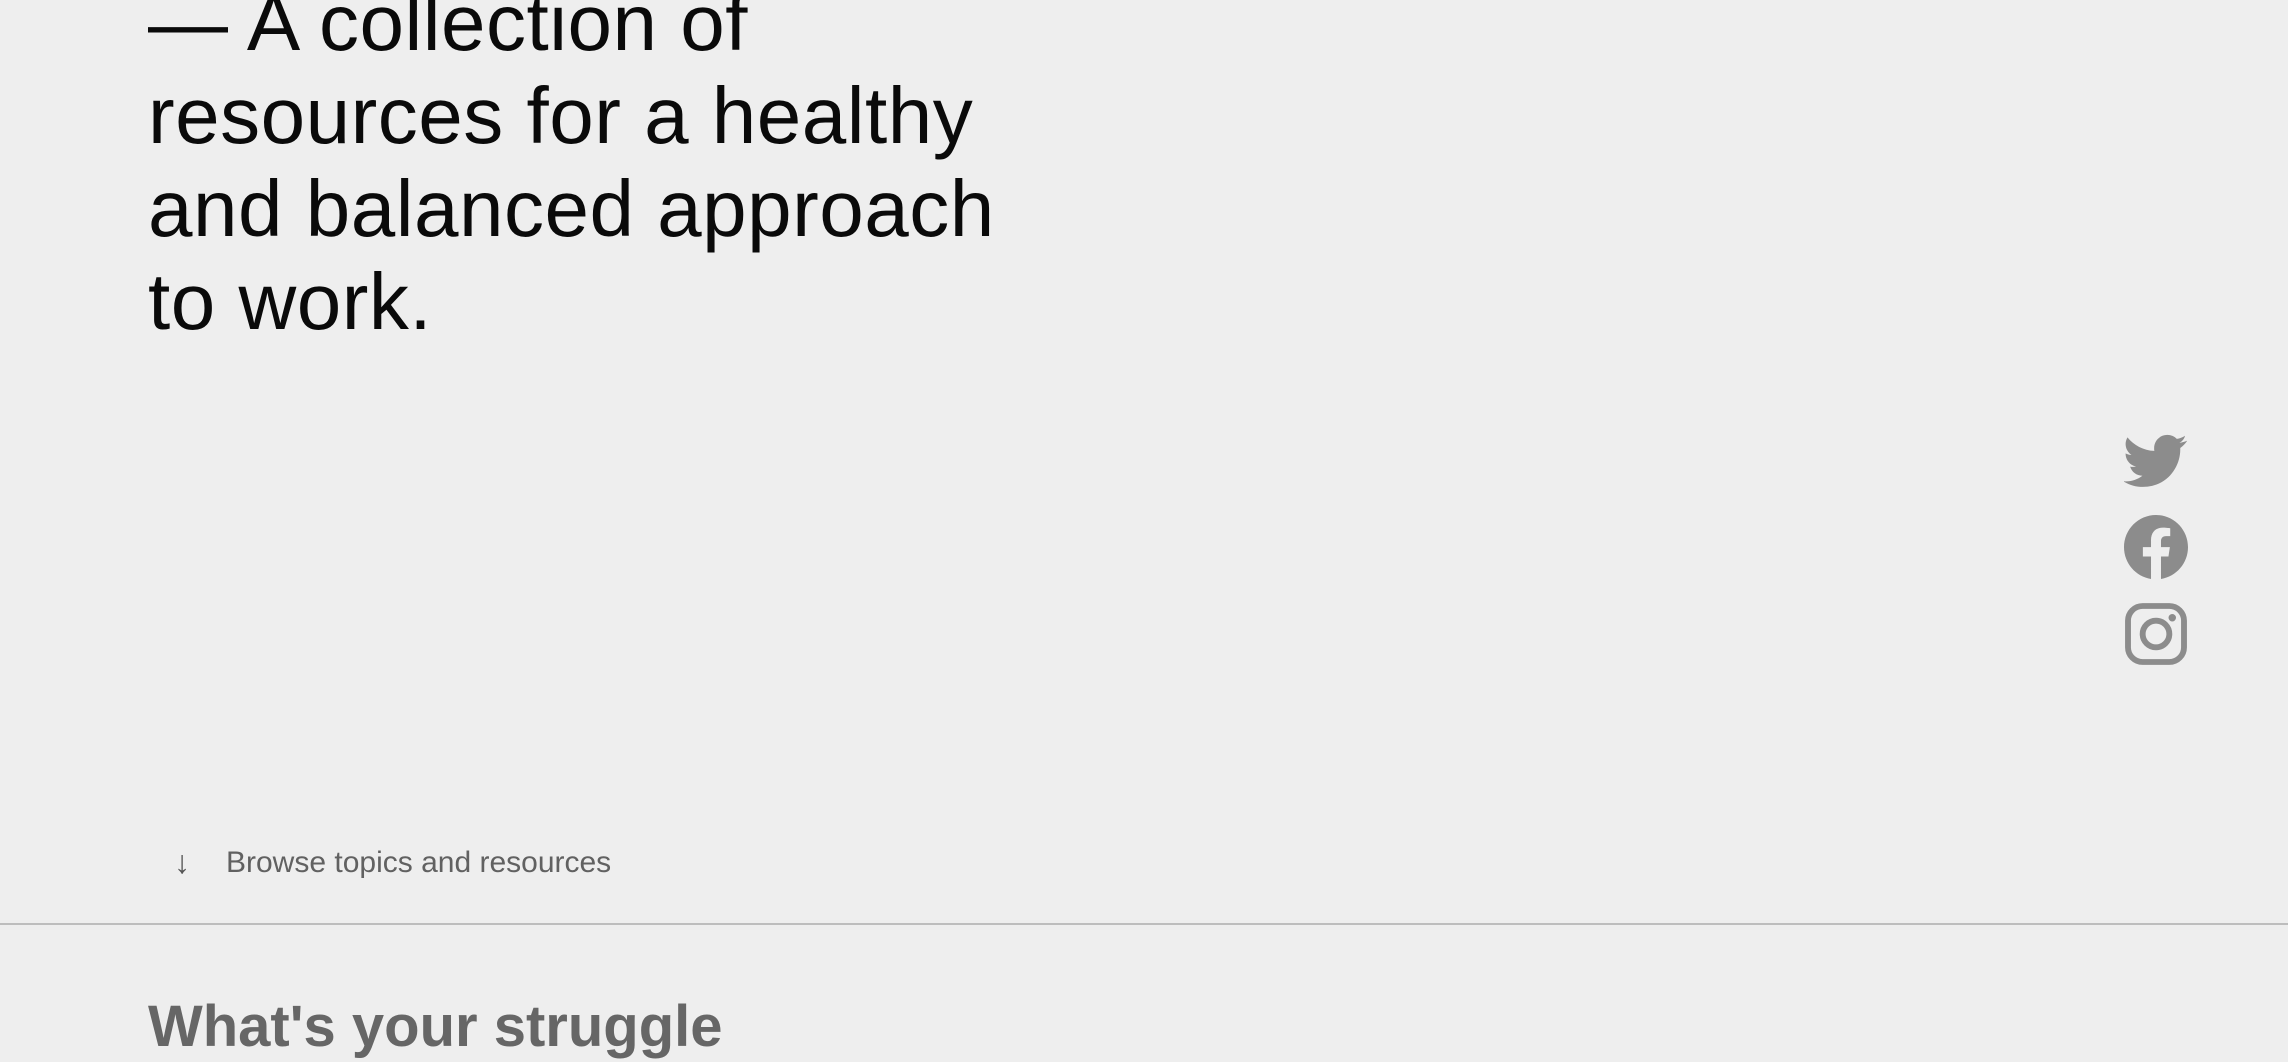 The width and height of the screenshot is (2288, 1062). Describe the element at coordinates (419, 862) in the screenshot. I see `browse-topics-label: Browse topics and resources` at that location.